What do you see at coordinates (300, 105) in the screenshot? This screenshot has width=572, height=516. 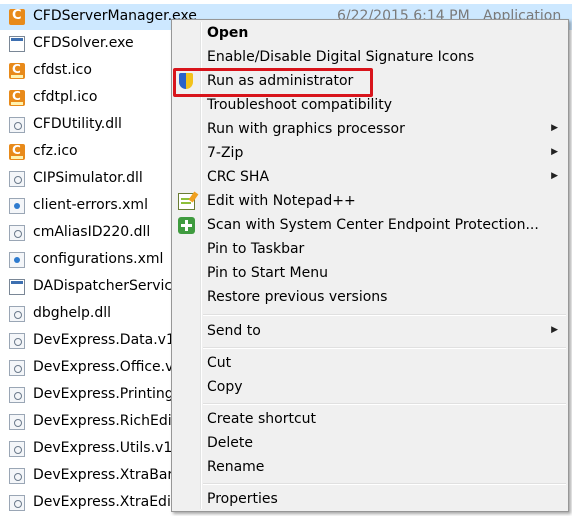 I see `menu-label: Troubleshoot compatibility` at bounding box center [300, 105].